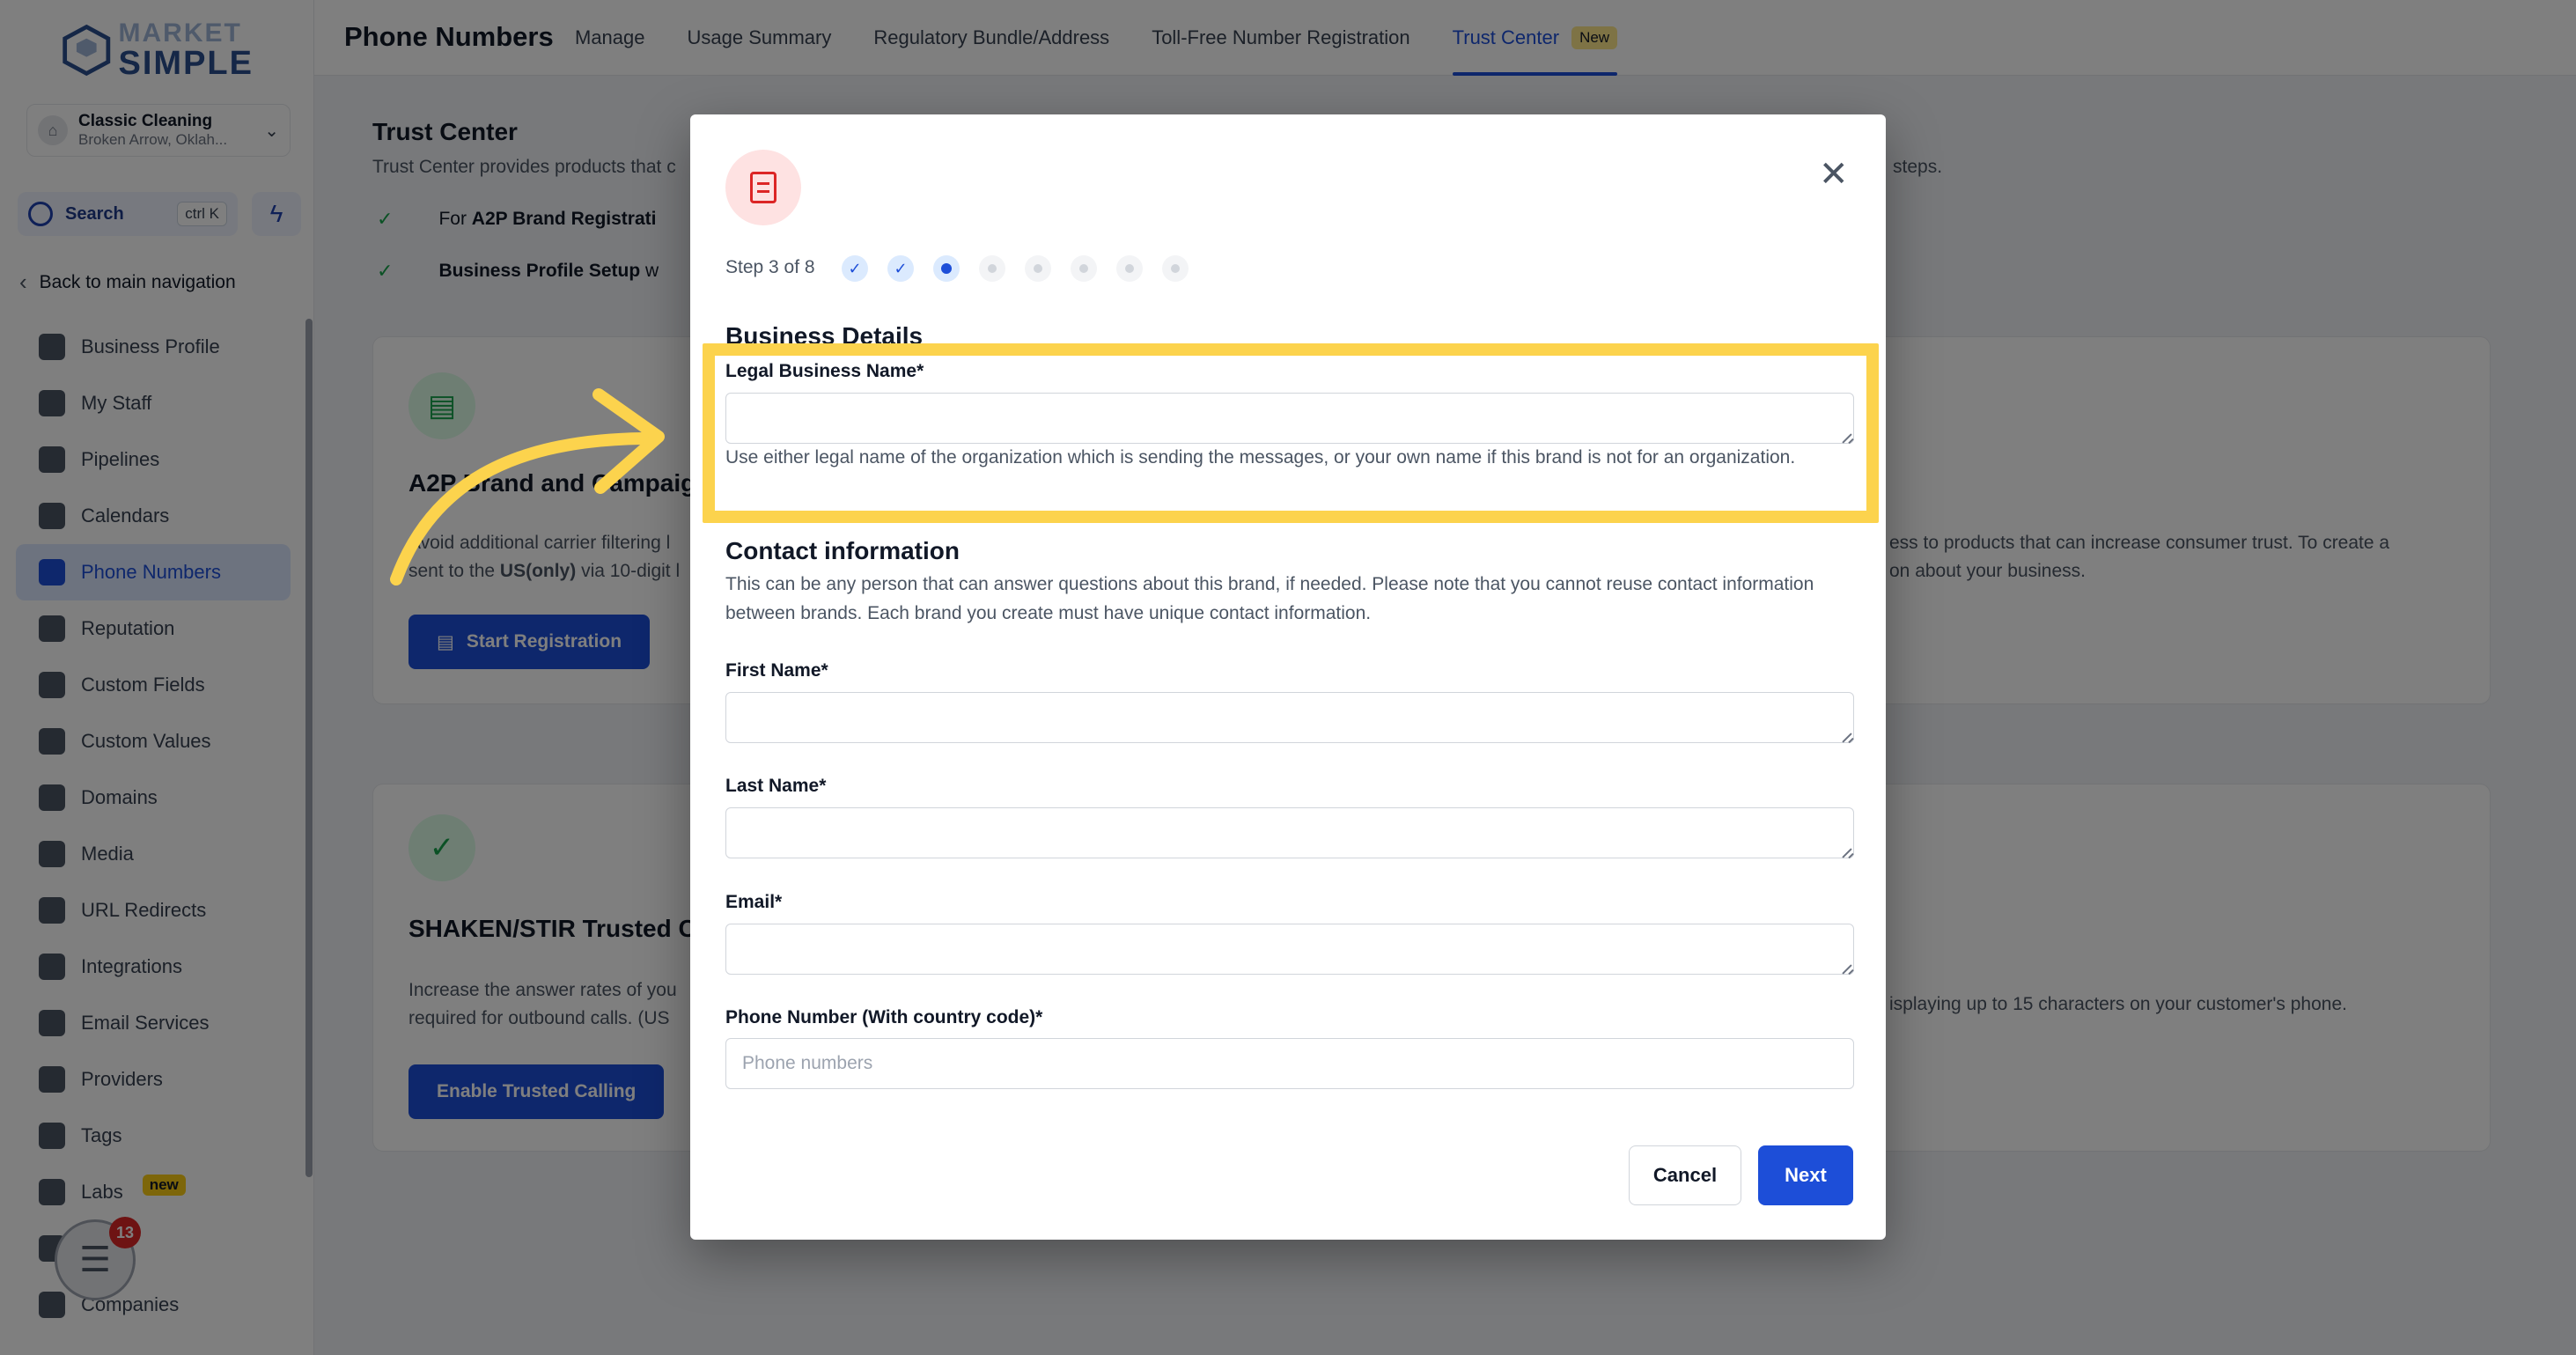  Describe the element at coordinates (1290, 717) in the screenshot. I see `first-name-input` at that location.